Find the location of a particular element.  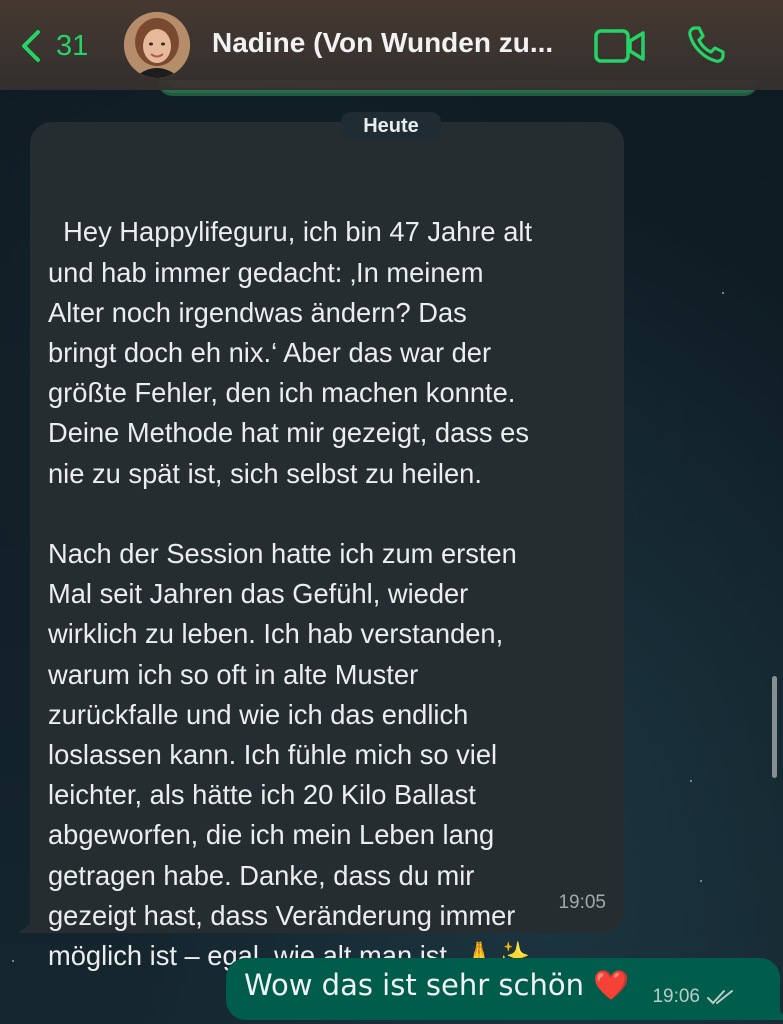

message-time: 19:06 is located at coordinates (676, 996).